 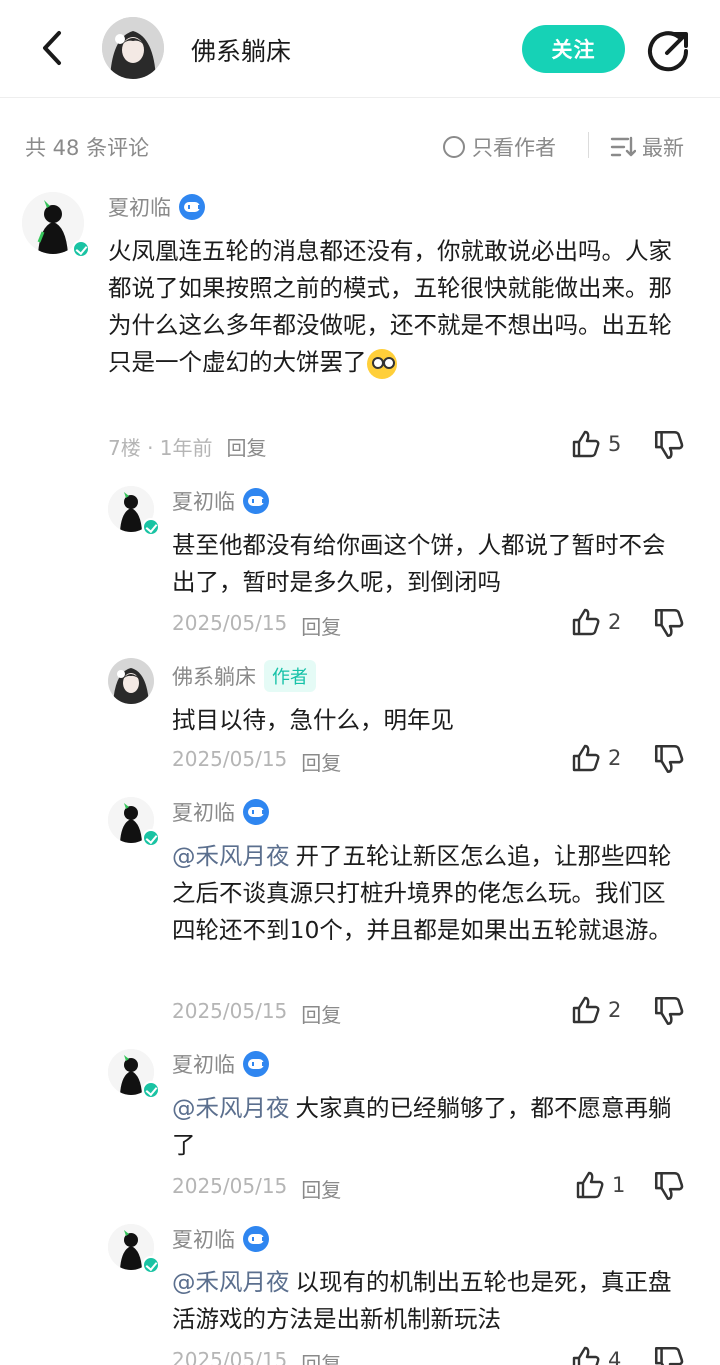 I want to click on replier-name-text: 佛系躺床, so click(x=214, y=677).